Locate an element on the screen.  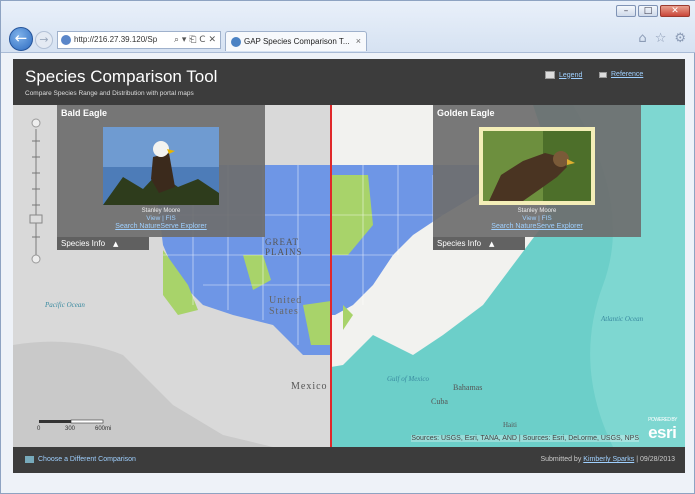
submitted-by-prefix: Submitted by is located at coordinates (562, 459).